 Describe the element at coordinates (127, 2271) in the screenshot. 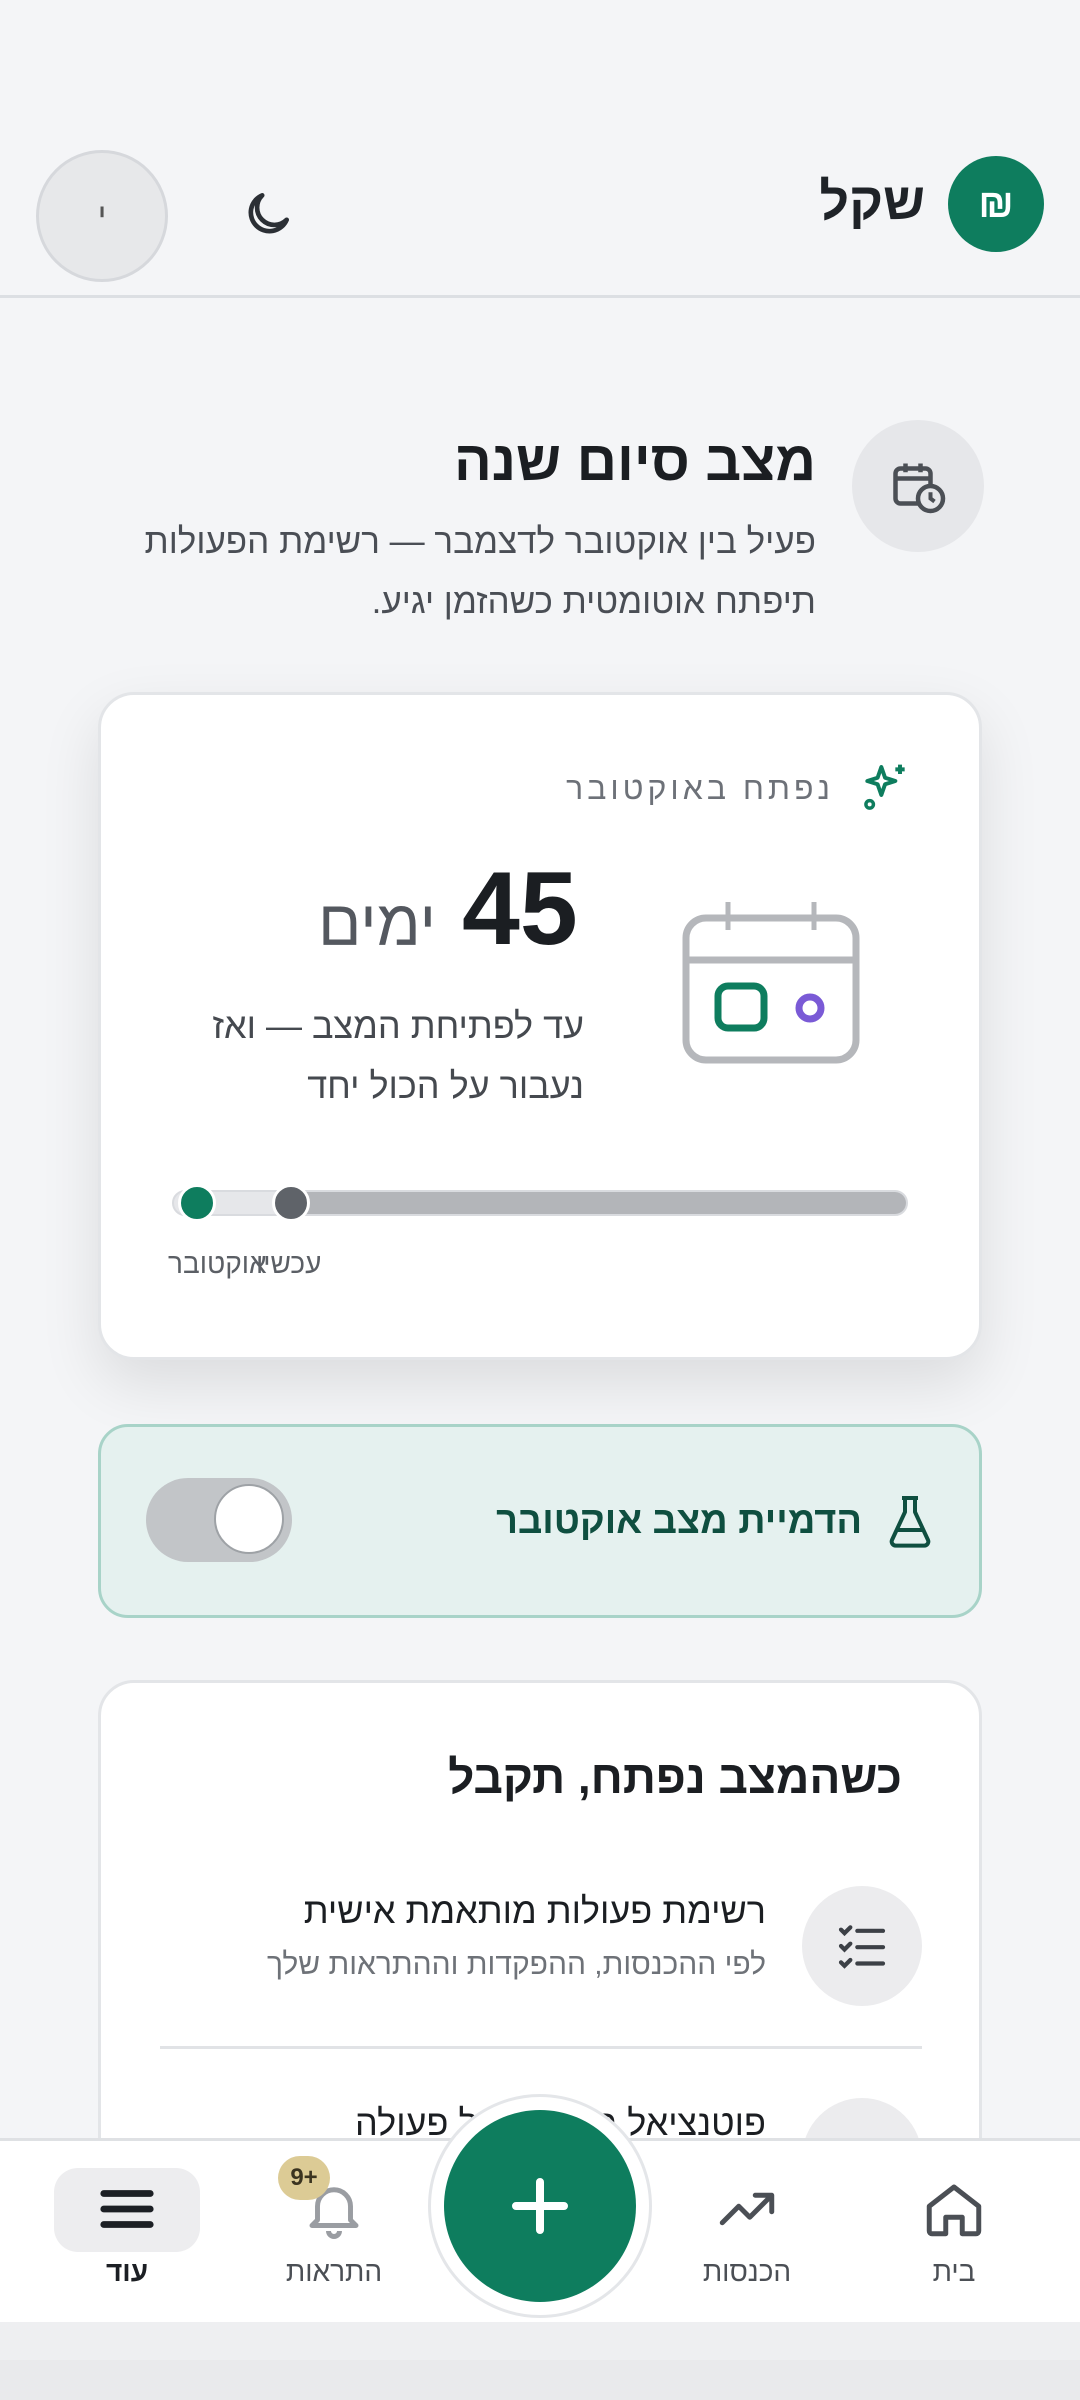

I see `nav-more-label: עוד` at that location.